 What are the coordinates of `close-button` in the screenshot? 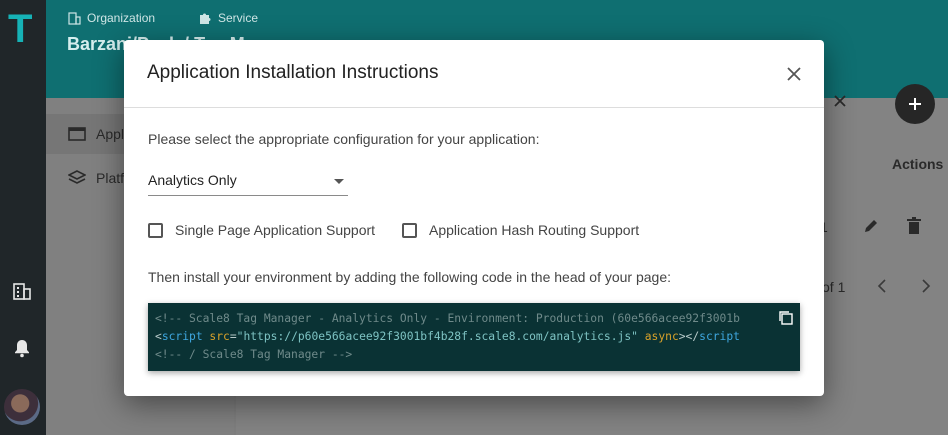 It's located at (794, 74).